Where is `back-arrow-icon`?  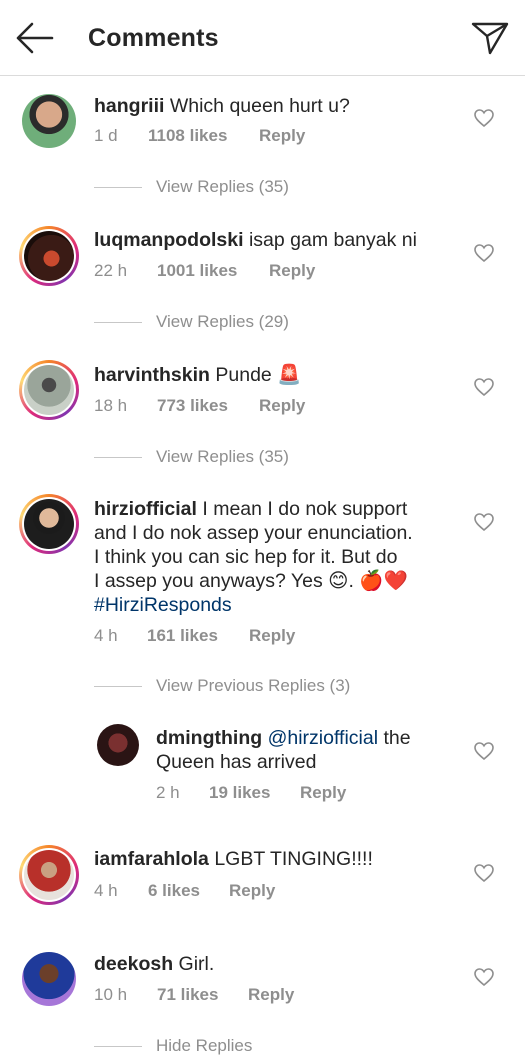
back-arrow-icon is located at coordinates (35, 38).